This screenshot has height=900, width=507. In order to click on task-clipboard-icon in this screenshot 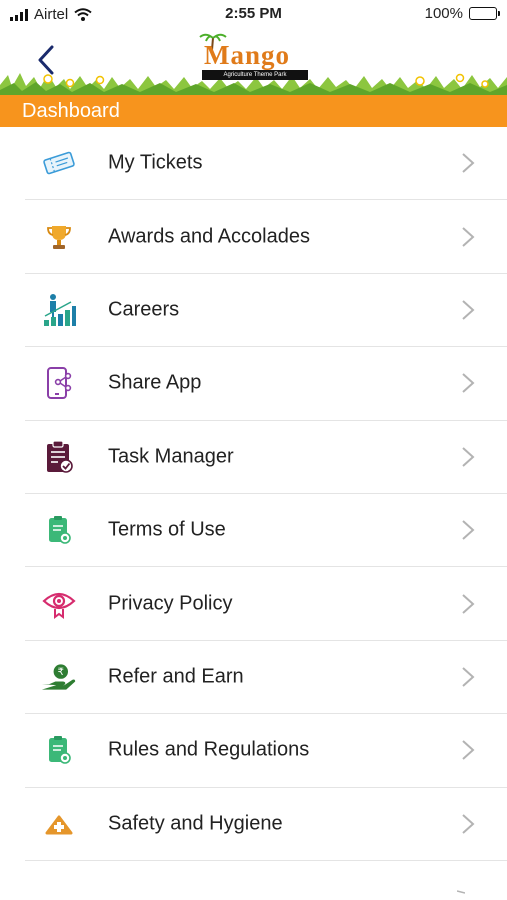, I will do `click(59, 457)`.